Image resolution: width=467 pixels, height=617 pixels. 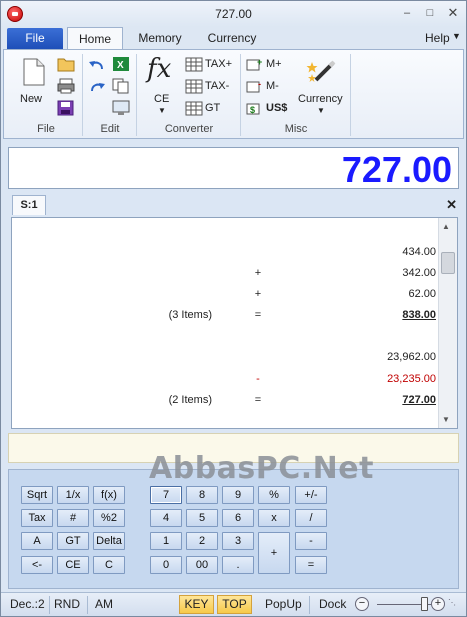 I want to click on watermark: AbbasPC.Net, so click(x=261, y=468).